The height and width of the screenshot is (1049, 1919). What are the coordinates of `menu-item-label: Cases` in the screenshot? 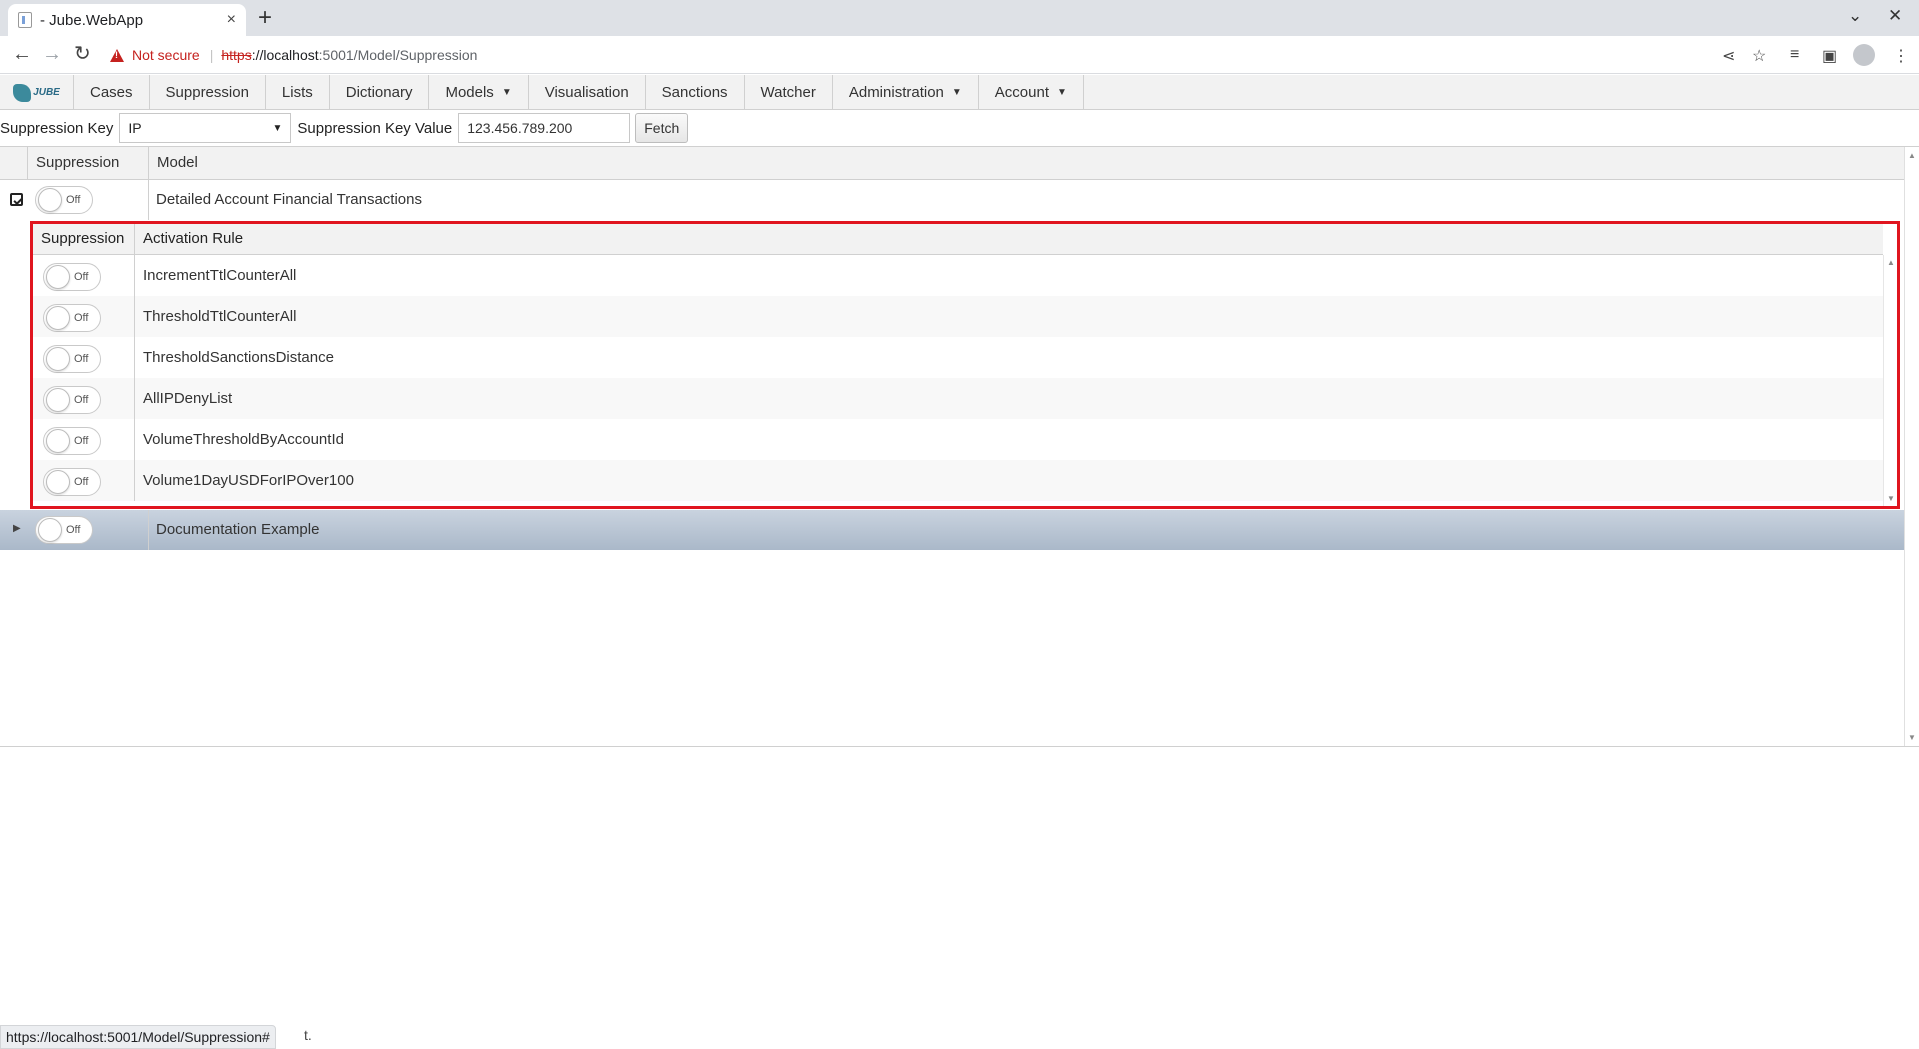 It's located at (111, 92).